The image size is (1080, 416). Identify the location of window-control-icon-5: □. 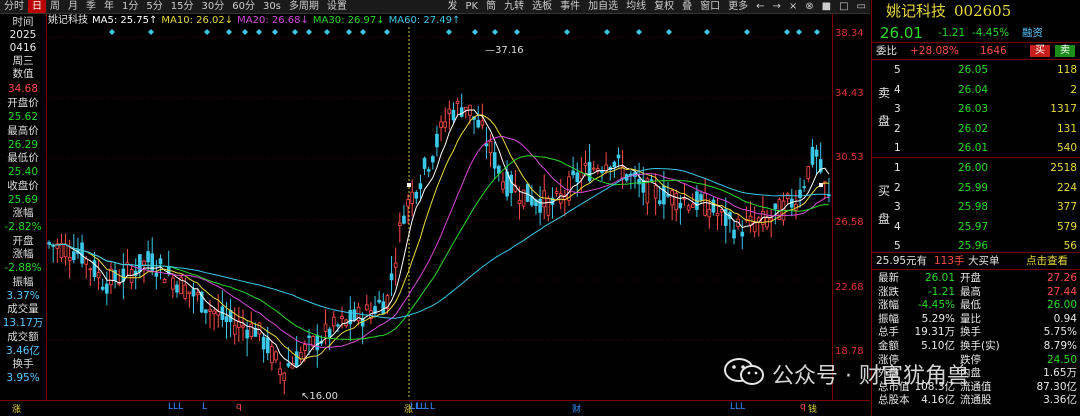
(843, 6).